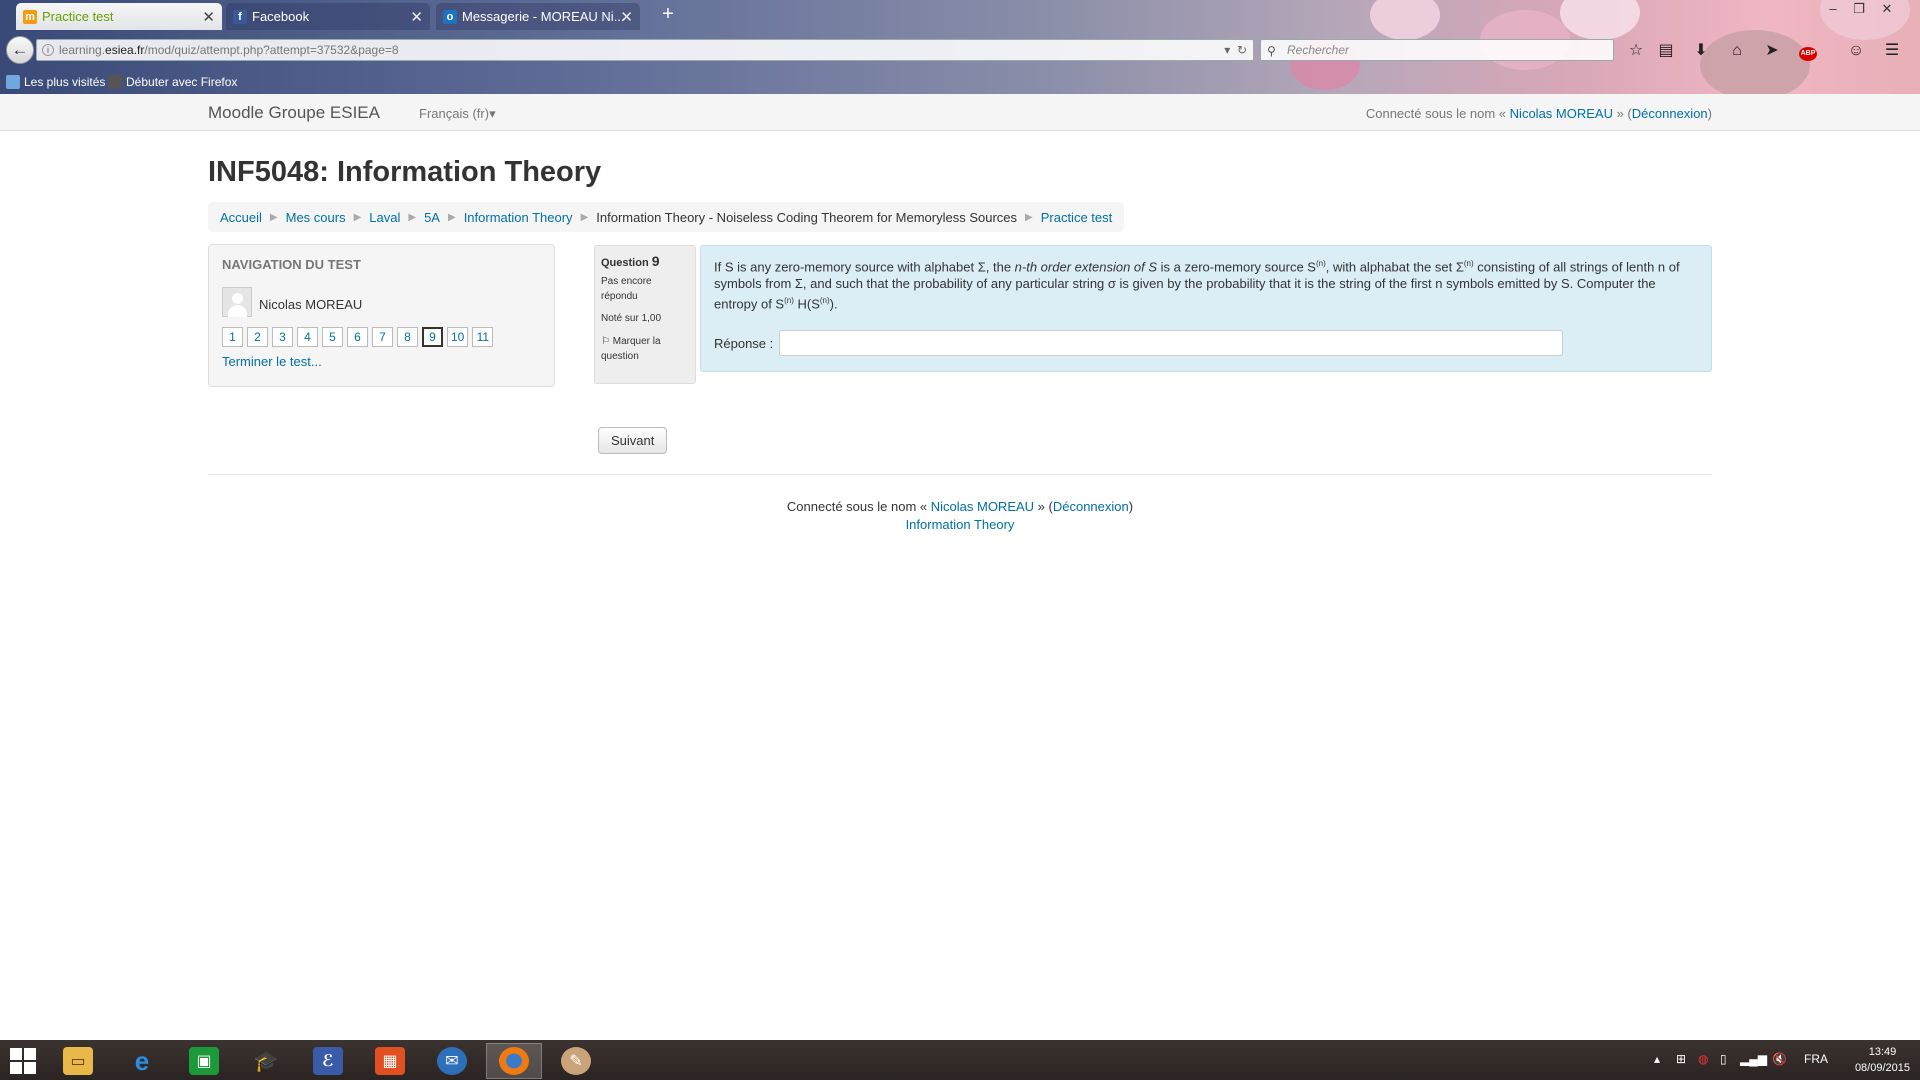 The image size is (1920, 1080). I want to click on taskbar-file-explorer: ▭, so click(78, 1061).